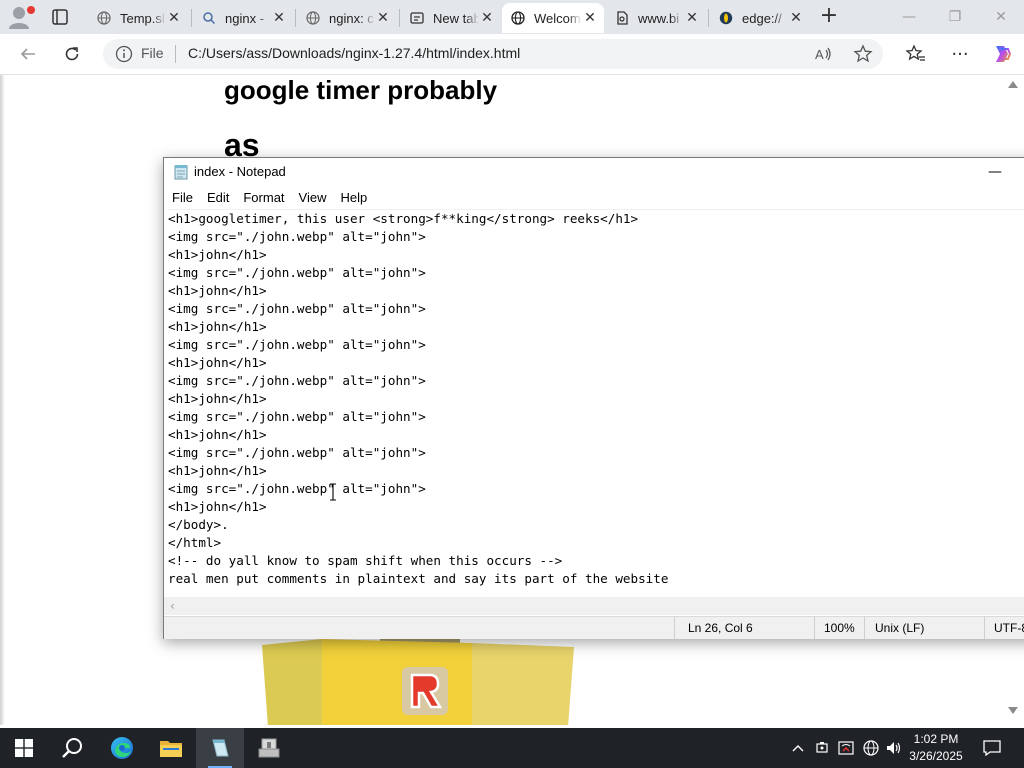 The height and width of the screenshot is (768, 1024). I want to click on network-globe-icon, so click(871, 748).